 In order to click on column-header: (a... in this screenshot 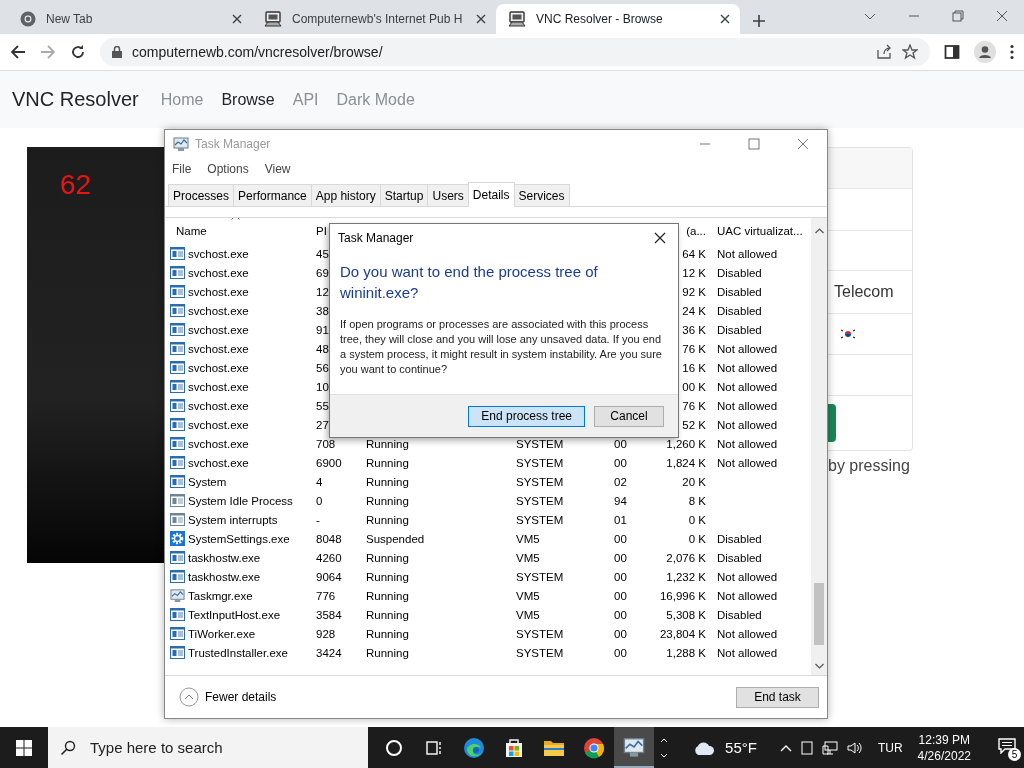, I will do `click(698, 231)`.